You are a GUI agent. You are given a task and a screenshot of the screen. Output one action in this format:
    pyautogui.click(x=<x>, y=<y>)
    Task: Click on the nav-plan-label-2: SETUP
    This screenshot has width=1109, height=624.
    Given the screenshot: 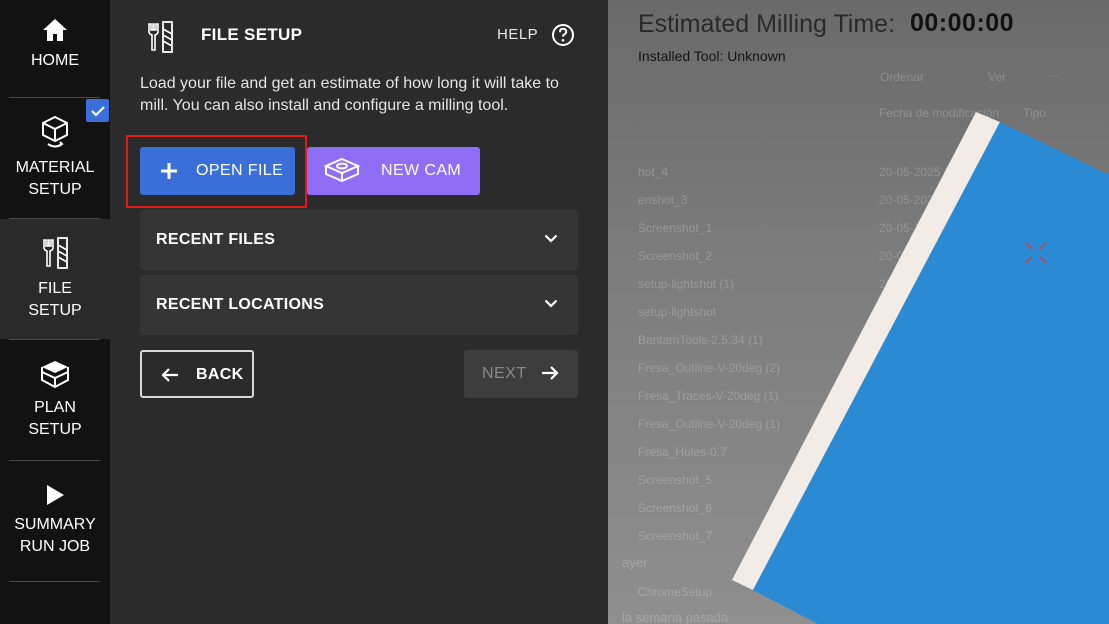 What is the action you would take?
    pyautogui.click(x=55, y=429)
    